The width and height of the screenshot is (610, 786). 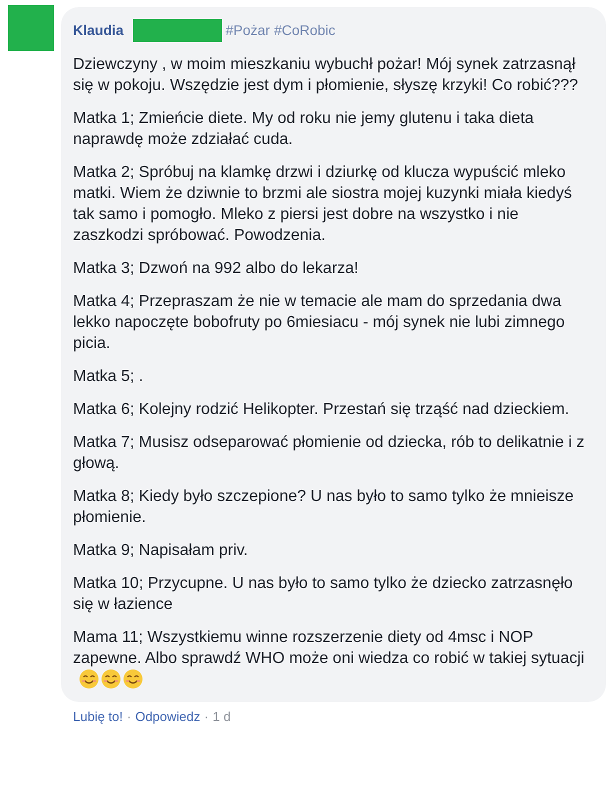 I want to click on avatar, so click(x=31, y=28).